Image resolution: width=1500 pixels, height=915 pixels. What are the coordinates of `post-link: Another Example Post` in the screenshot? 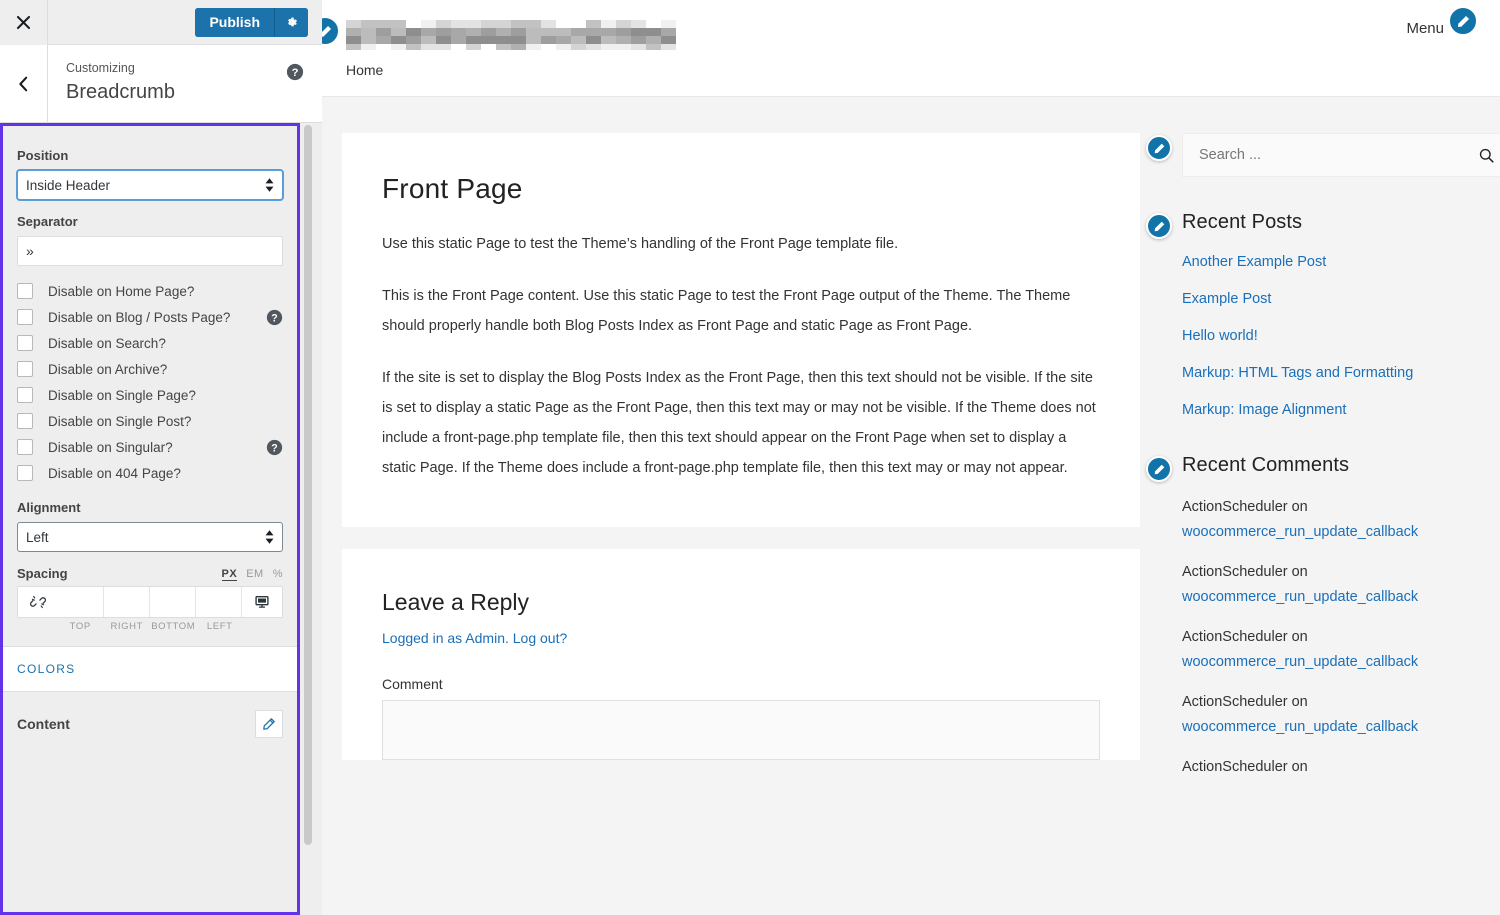 It's located at (1254, 262).